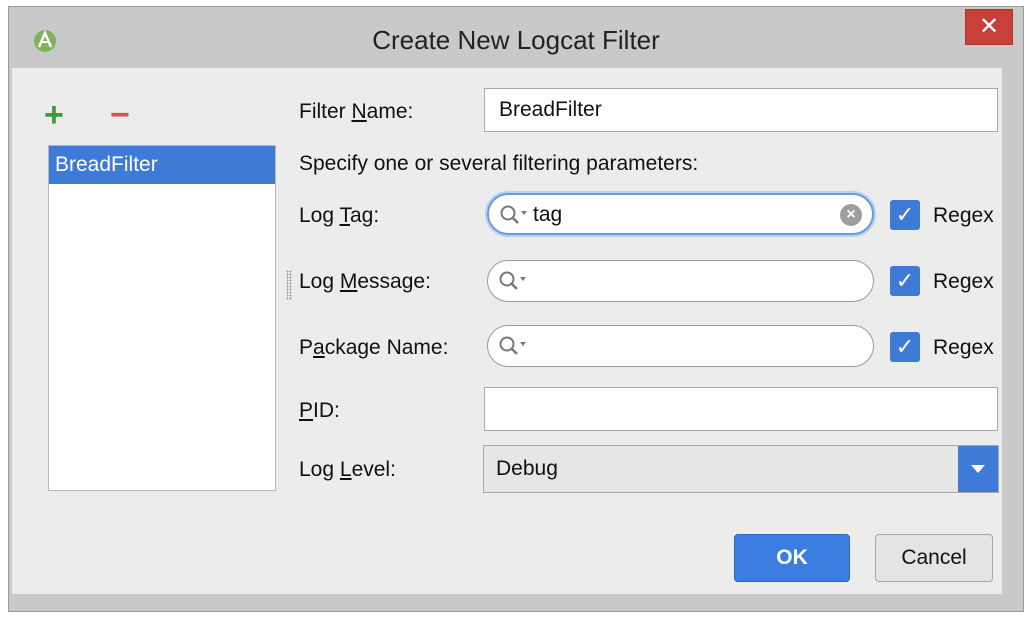  I want to click on close-icon: ✕, so click(989, 26).